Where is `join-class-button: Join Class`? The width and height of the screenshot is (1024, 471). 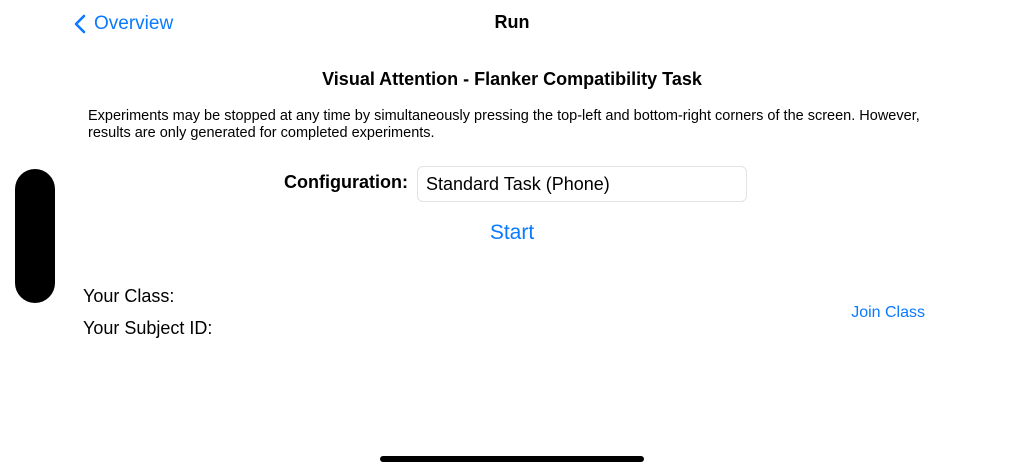
join-class-button: Join Class is located at coordinates (888, 313).